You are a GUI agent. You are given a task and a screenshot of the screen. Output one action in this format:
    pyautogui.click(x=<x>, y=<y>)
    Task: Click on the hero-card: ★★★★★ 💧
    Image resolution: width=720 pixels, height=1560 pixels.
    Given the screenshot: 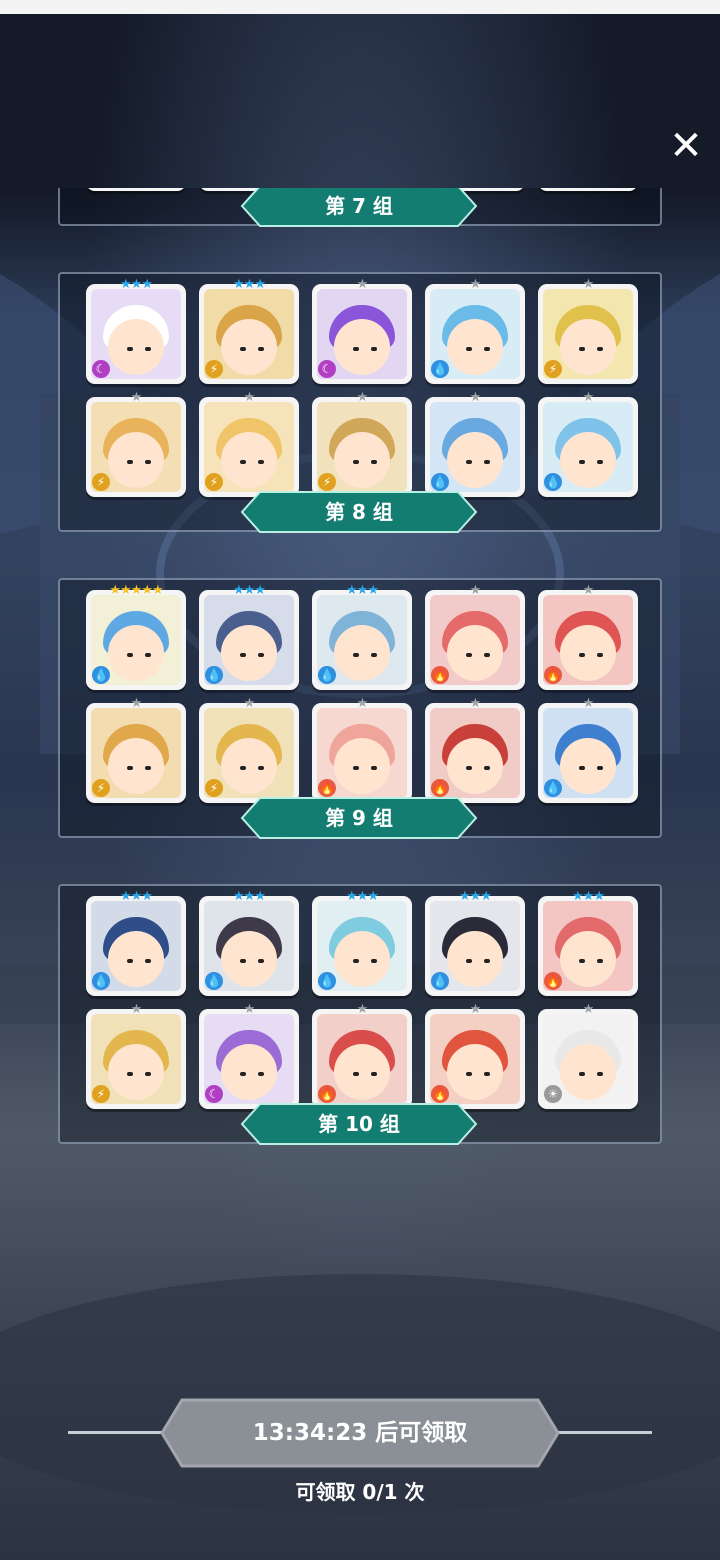 What is the action you would take?
    pyautogui.click(x=136, y=637)
    